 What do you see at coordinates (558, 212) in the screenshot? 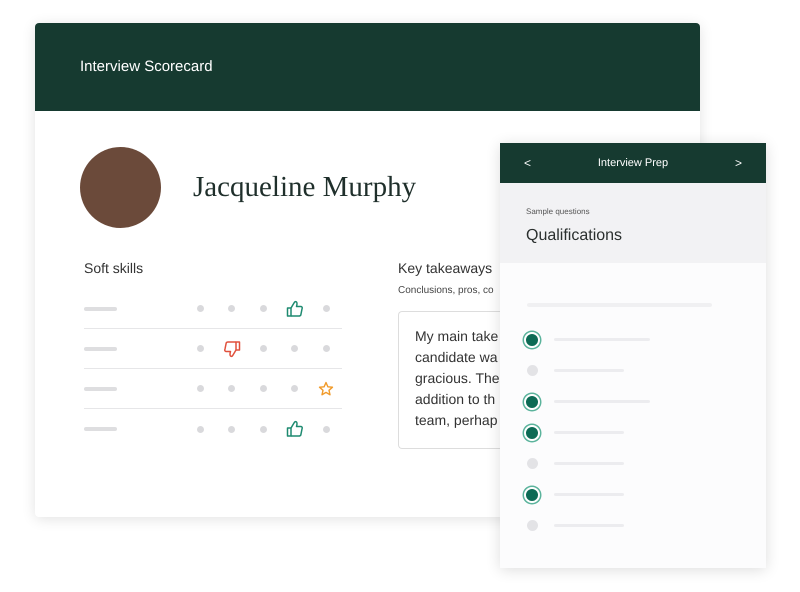
I see `section-eyebrow: Sample questions` at bounding box center [558, 212].